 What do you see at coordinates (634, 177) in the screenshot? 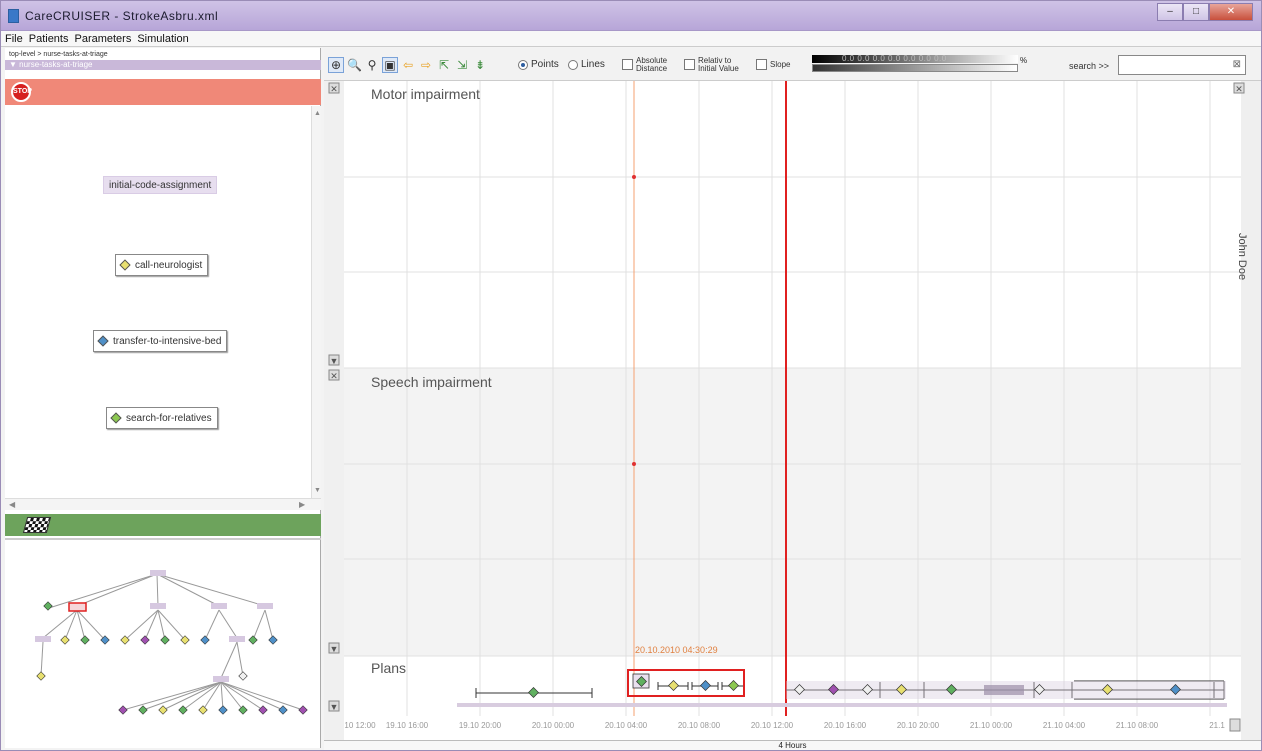
I see `motor-data-point` at bounding box center [634, 177].